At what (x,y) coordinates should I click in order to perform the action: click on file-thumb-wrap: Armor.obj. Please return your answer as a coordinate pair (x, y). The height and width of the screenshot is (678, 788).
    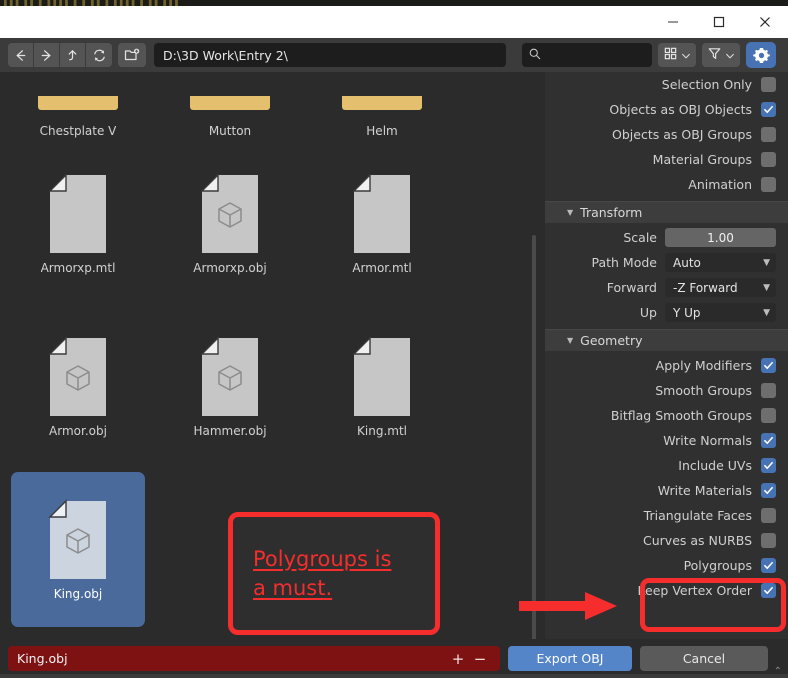
    Looking at the image, I should click on (78, 386).